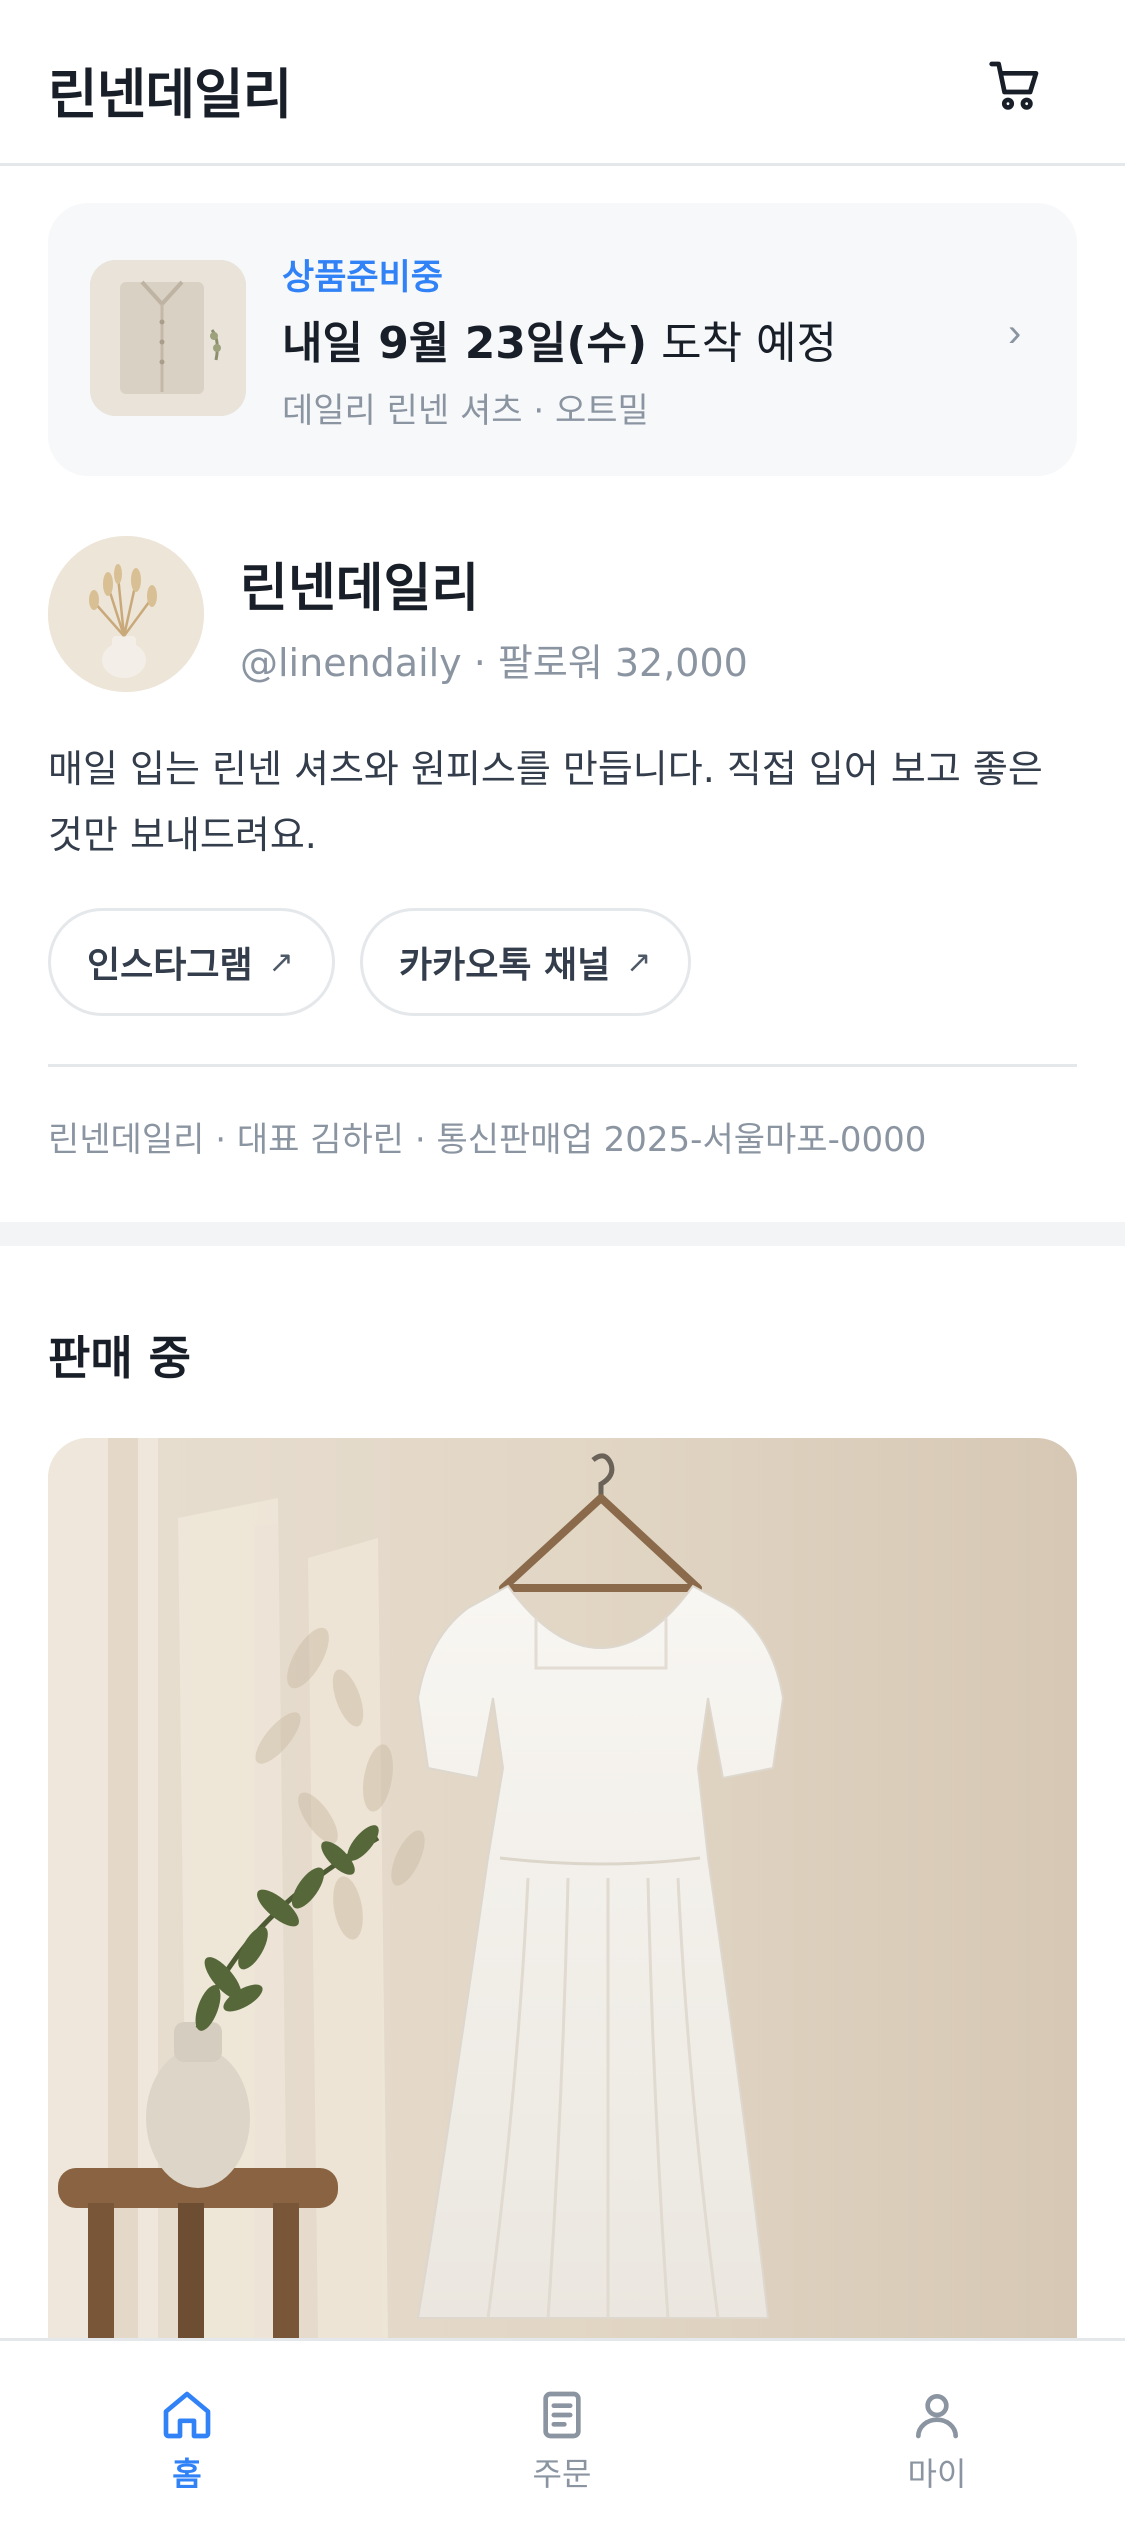 This screenshot has height=2532, width=1125. Describe the element at coordinates (168, 338) in the screenshot. I see `delivery-product-thumbnail` at that location.